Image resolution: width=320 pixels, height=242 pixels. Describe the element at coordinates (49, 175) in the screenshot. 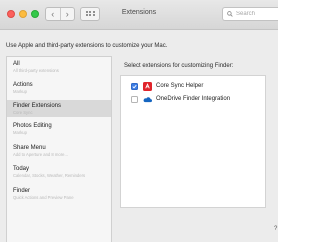

I see `sidebar-item-subtitle: Calendar, Stocks, Weather, Reminders` at that location.